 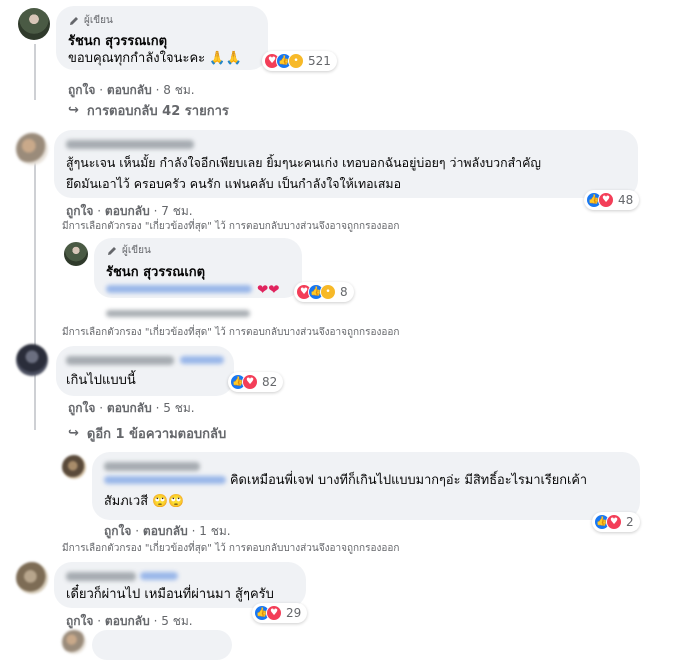 I want to click on reaction-count: 82, so click(x=270, y=382).